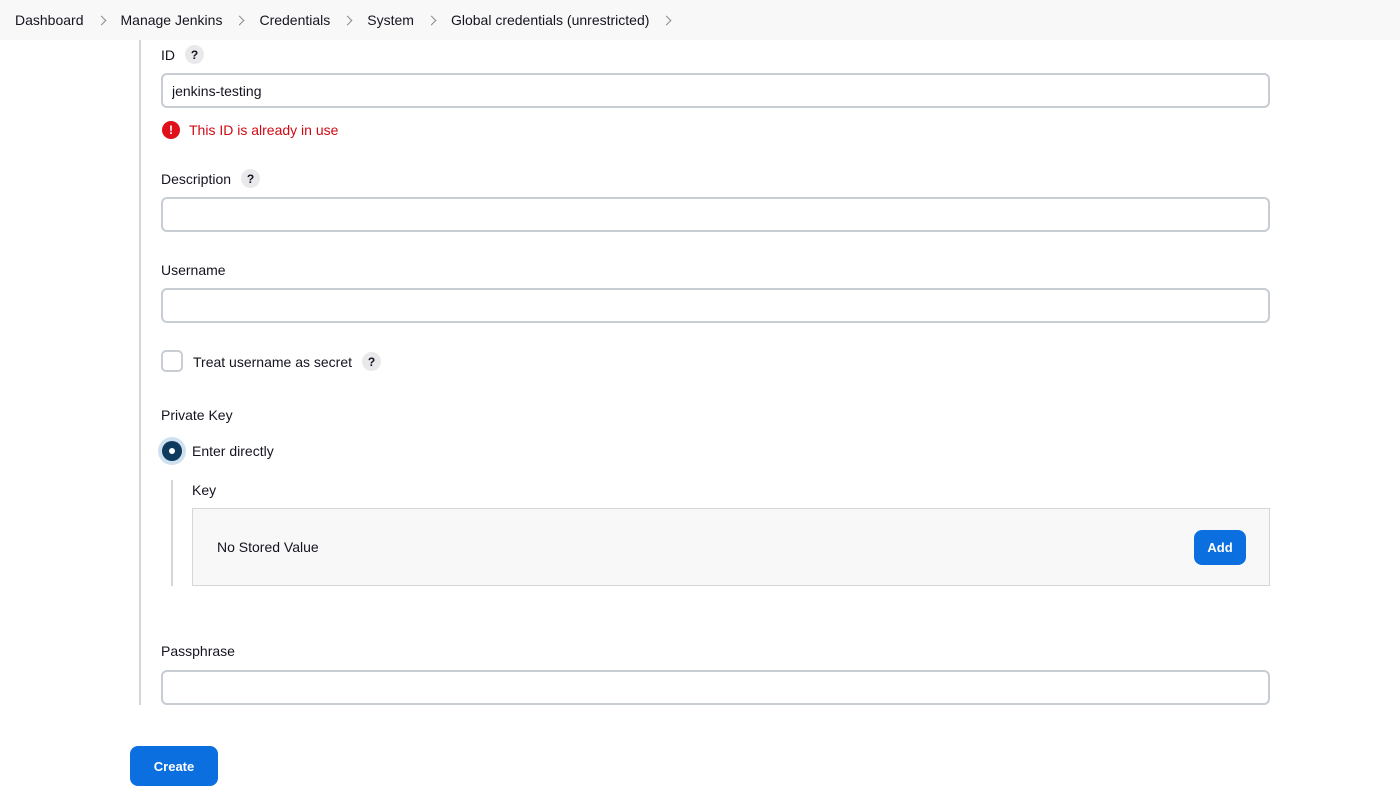 The image size is (1400, 786). What do you see at coordinates (233, 451) in the screenshot?
I see `enter-directly-label: Enter directly` at bounding box center [233, 451].